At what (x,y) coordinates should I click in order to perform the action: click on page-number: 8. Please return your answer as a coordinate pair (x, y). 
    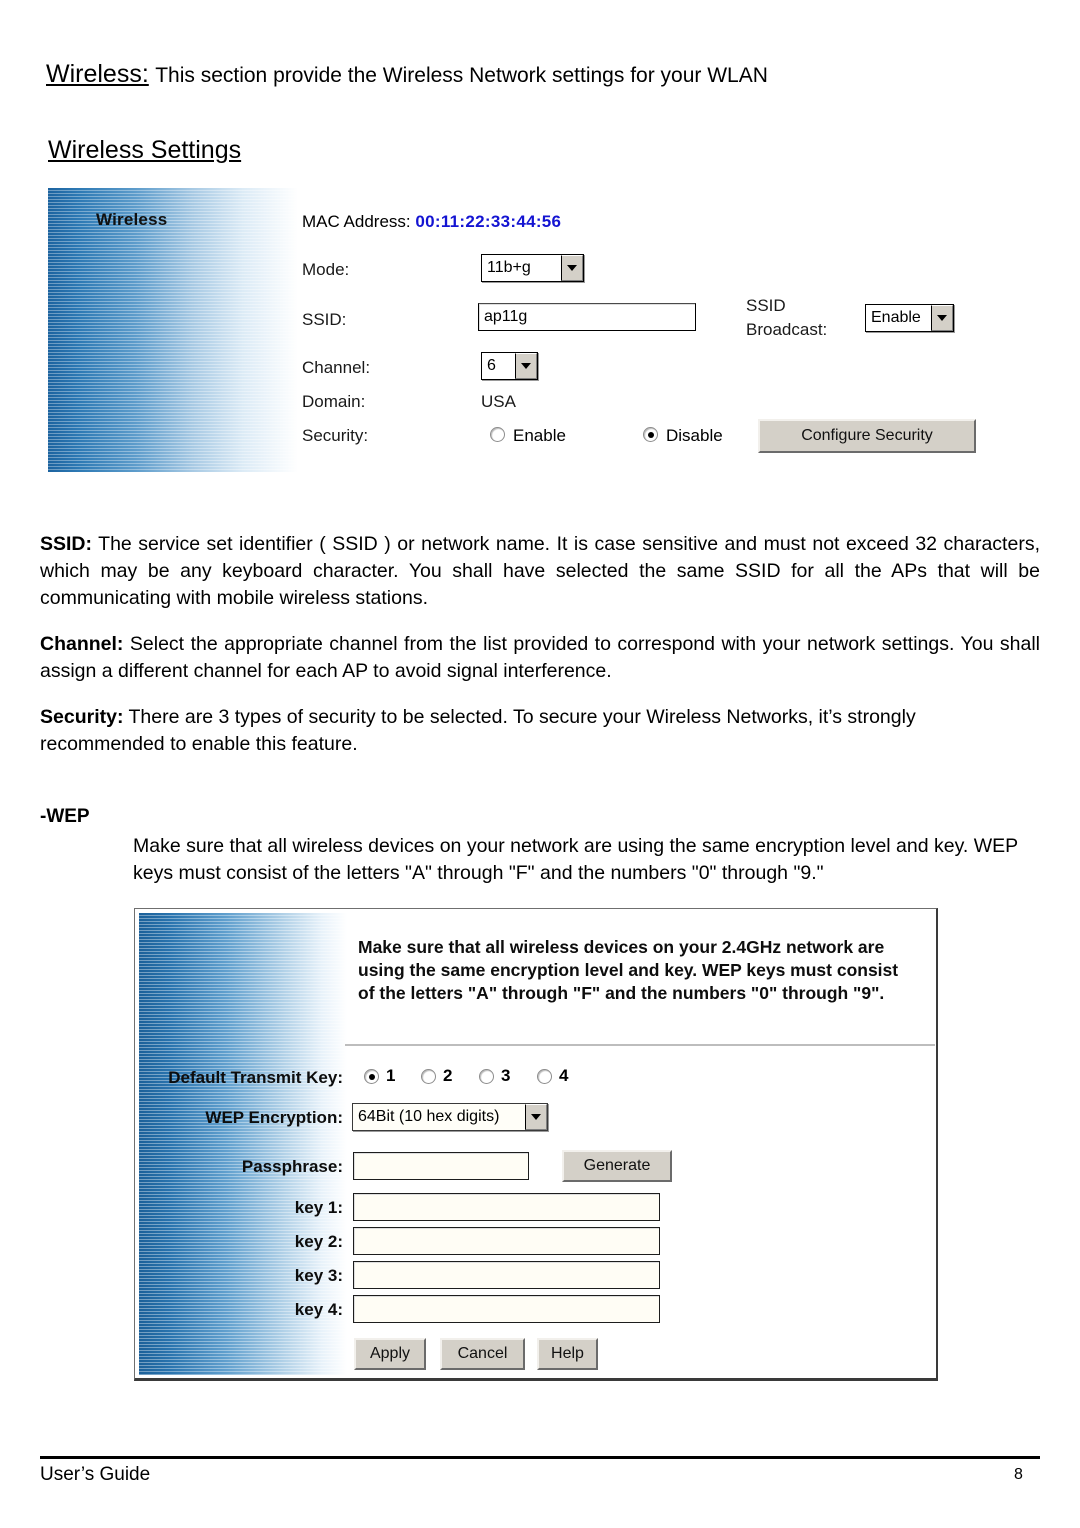
    Looking at the image, I should click on (1018, 1474).